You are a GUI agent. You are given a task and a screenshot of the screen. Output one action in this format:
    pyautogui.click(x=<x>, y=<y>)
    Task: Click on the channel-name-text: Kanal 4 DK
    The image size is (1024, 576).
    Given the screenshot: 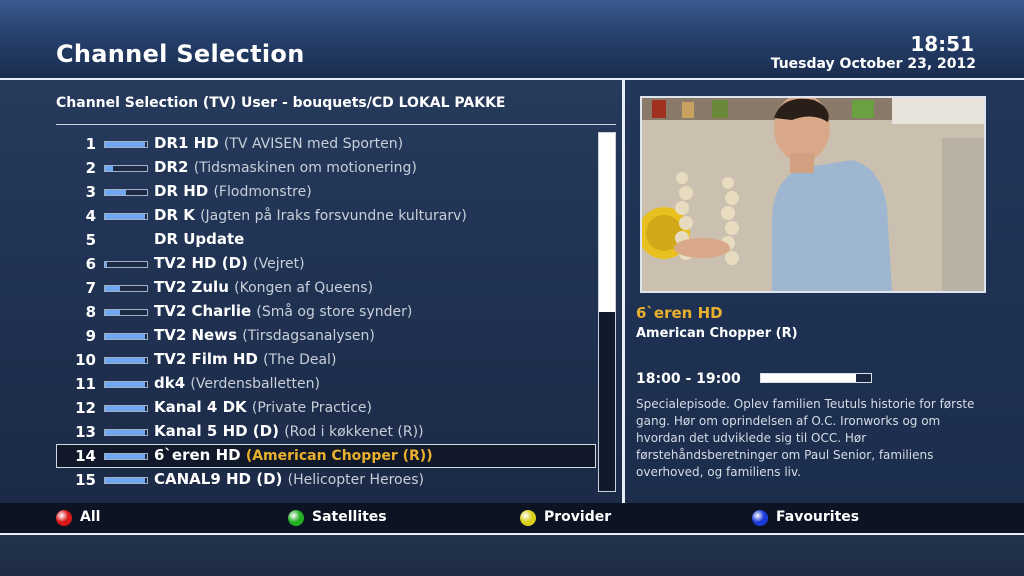 What is the action you would take?
    pyautogui.click(x=200, y=407)
    